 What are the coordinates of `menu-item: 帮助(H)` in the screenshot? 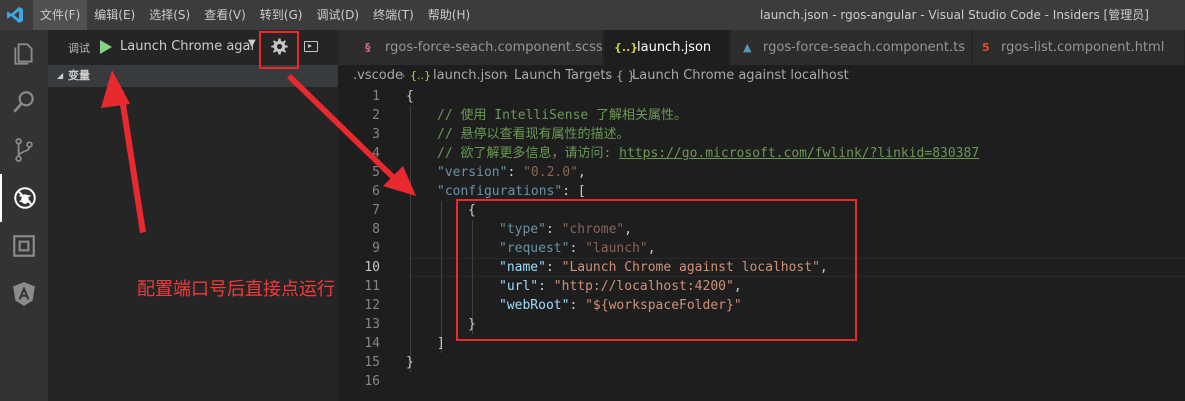 It's located at (449, 15).